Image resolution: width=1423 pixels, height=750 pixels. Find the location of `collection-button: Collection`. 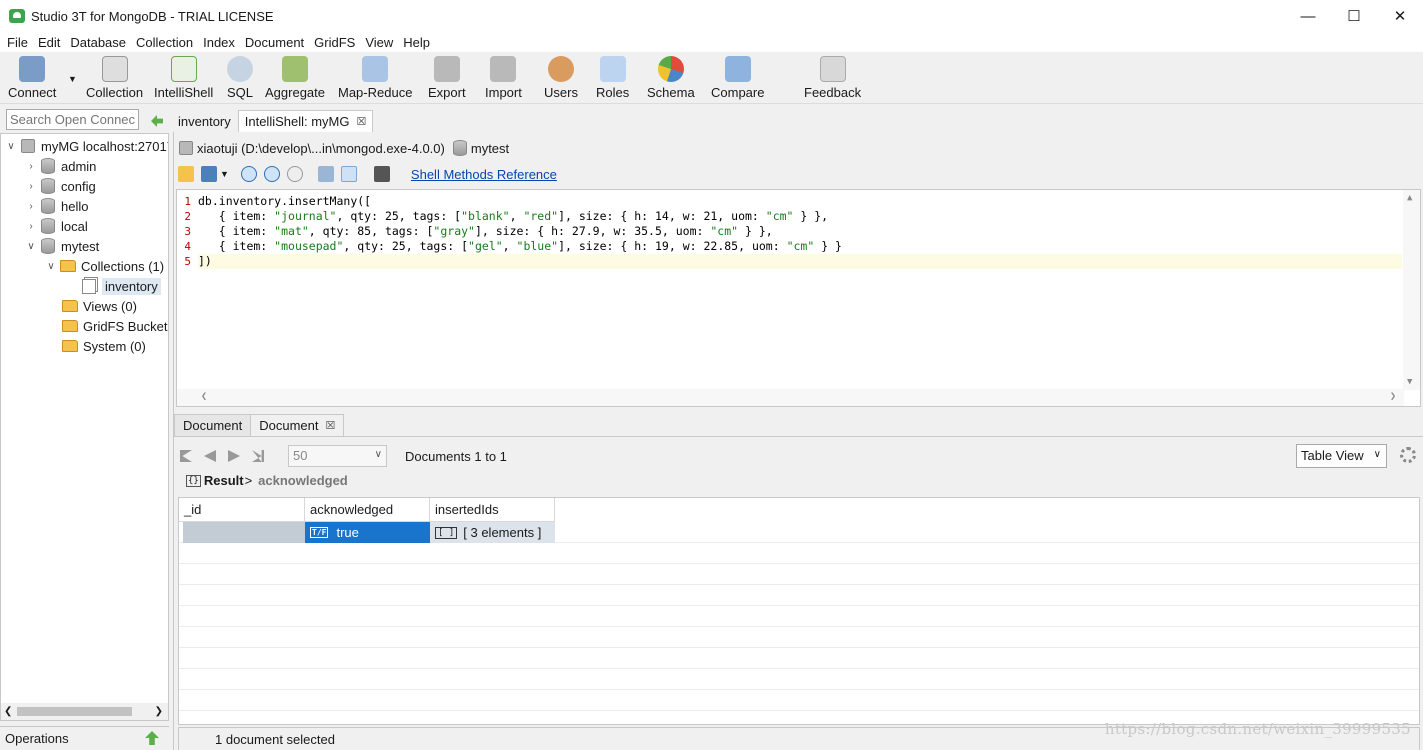

collection-button: Collection is located at coordinates (114, 78).